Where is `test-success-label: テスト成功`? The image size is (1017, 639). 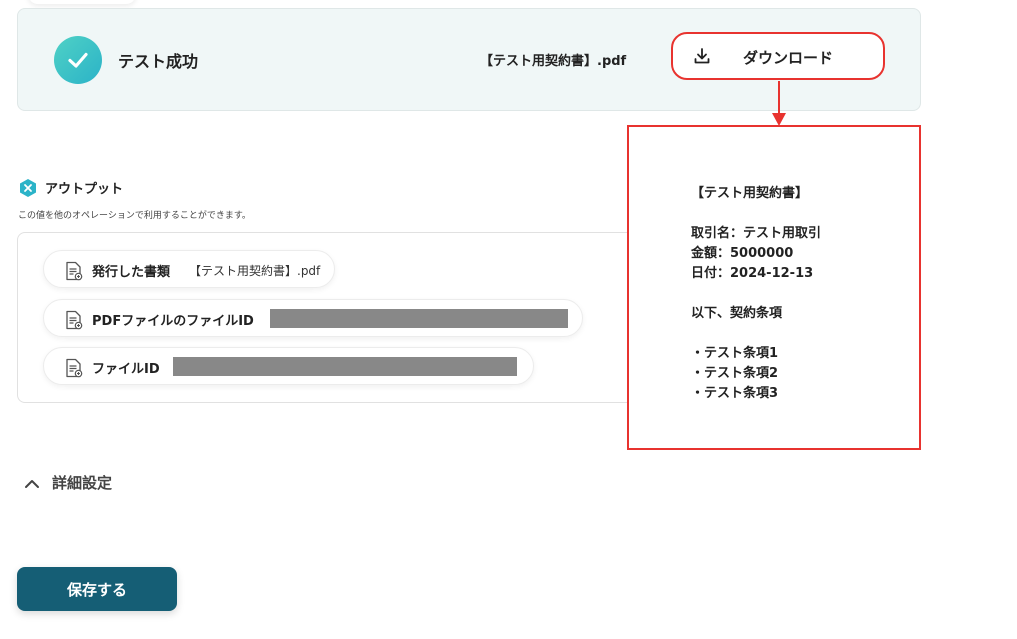
test-success-label: テスト成功 is located at coordinates (158, 61).